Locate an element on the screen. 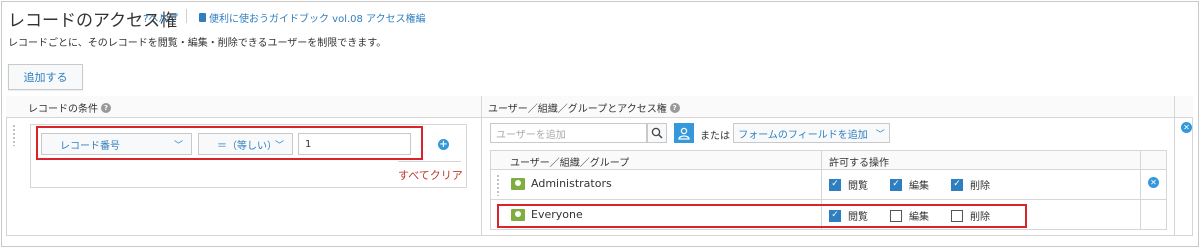  page-description: レコードごとに、そのレコードを閲覧・編集・削除できるユーザーを制限できます。 is located at coordinates (197, 43).